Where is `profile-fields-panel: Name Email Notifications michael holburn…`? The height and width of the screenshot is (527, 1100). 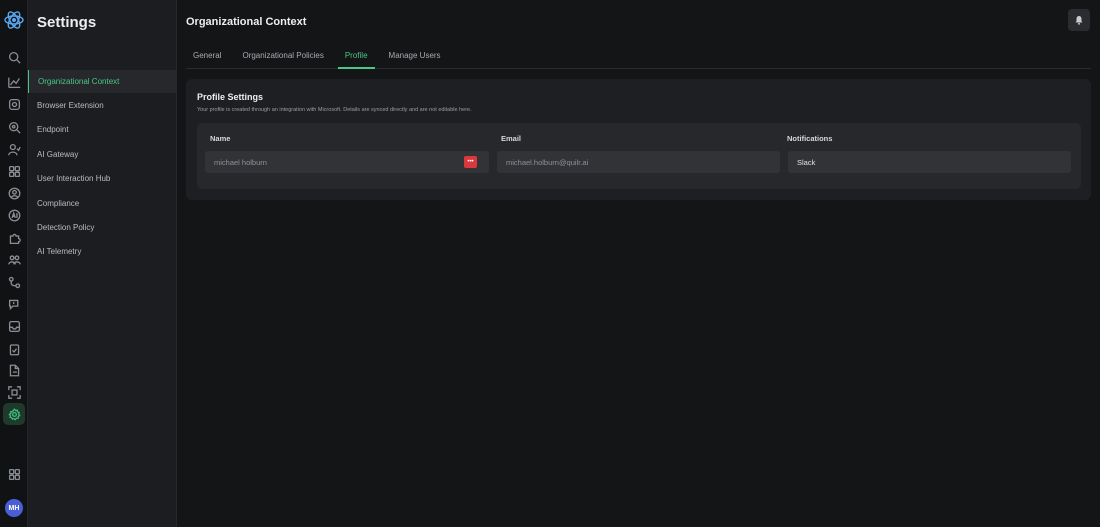 profile-fields-panel: Name Email Notifications michael holburn… is located at coordinates (639, 156).